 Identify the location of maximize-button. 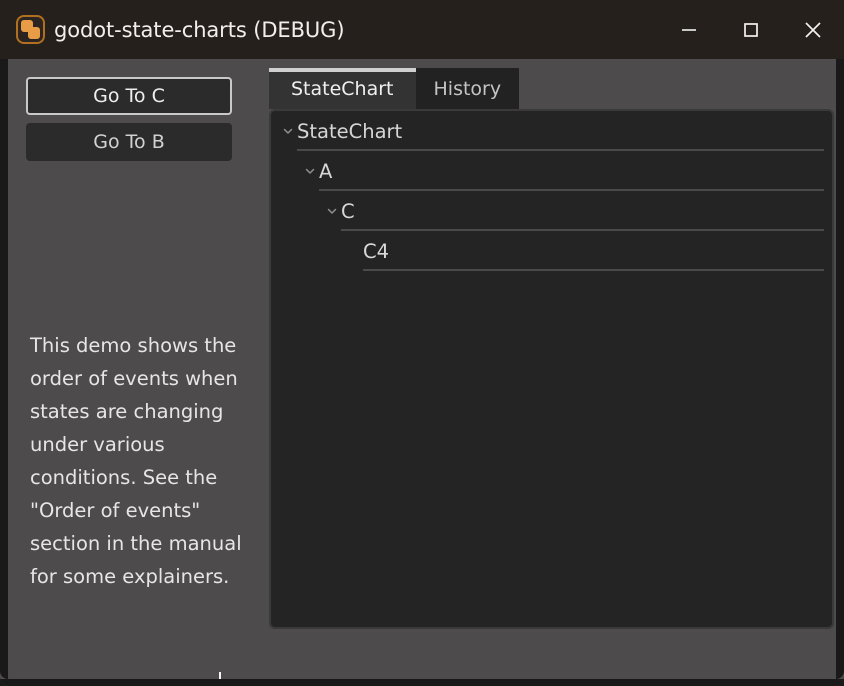
(751, 29).